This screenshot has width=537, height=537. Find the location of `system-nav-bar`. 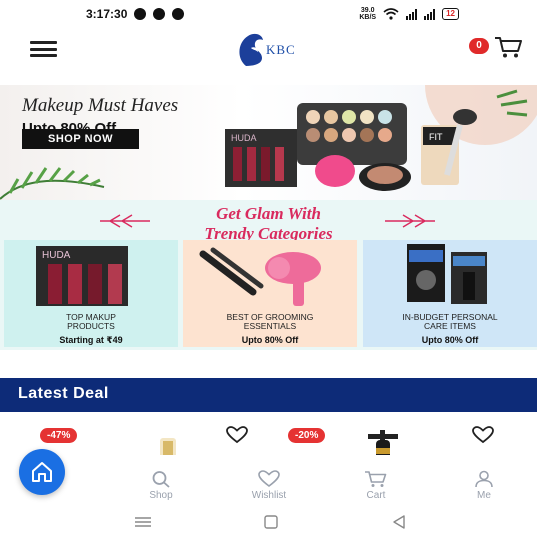

system-nav-bar is located at coordinates (268, 522).